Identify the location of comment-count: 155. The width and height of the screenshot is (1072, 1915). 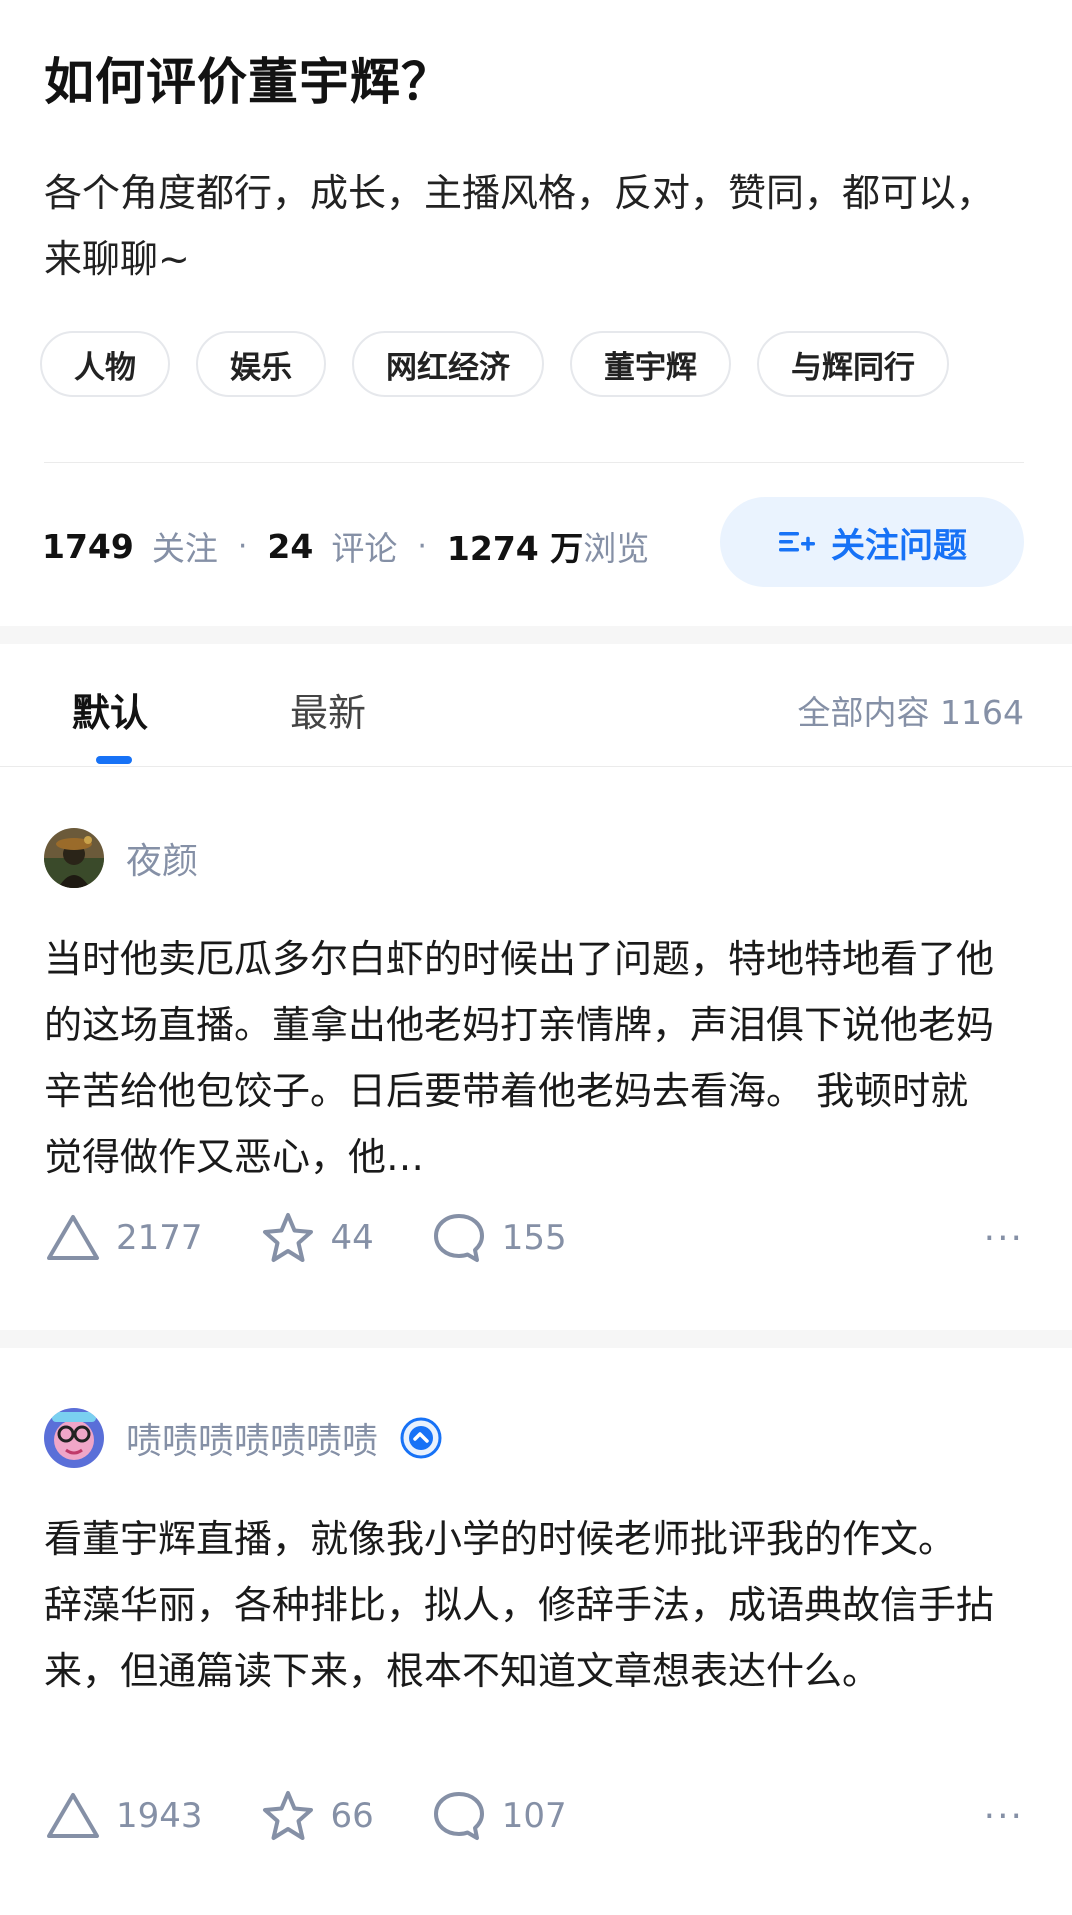
(534, 1238).